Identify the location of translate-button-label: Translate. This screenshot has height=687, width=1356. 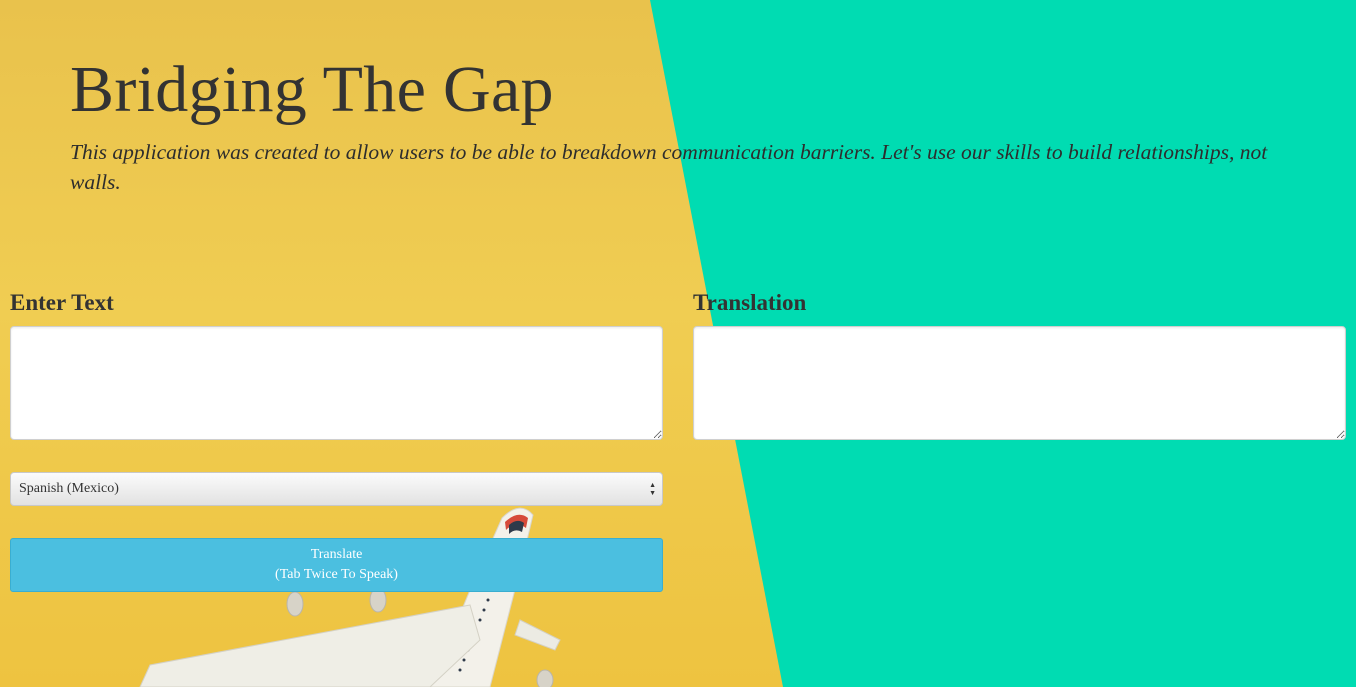
(336, 554).